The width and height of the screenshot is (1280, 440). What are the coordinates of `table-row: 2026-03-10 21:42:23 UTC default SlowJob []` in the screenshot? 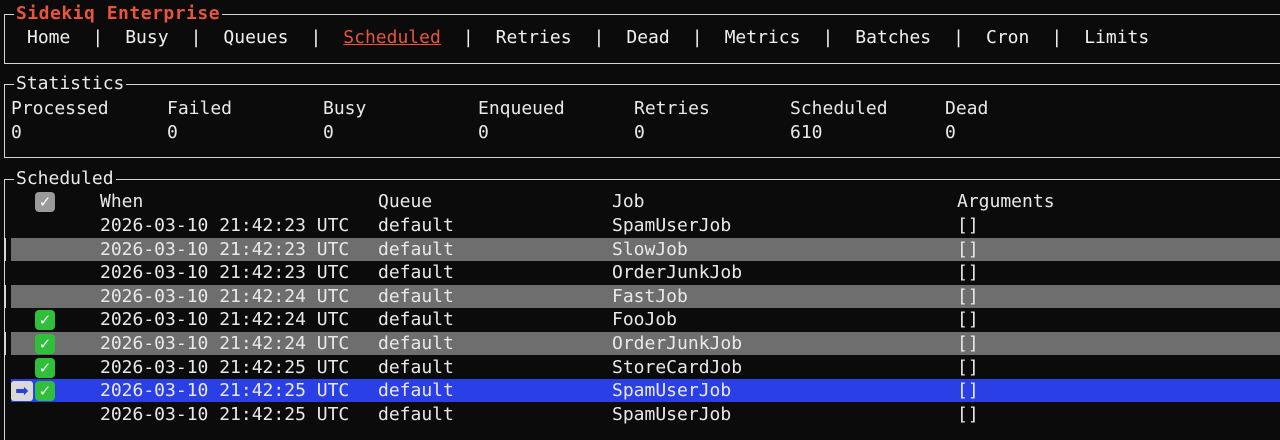 It's located at (645, 249).